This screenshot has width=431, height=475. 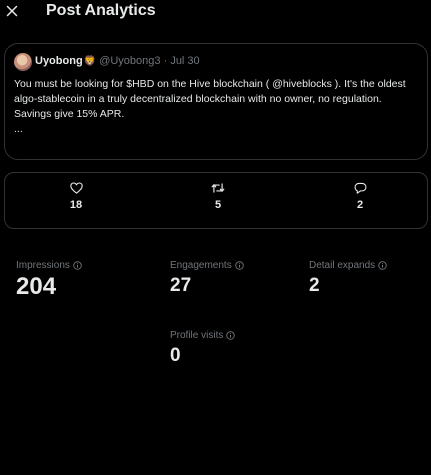 What do you see at coordinates (76, 205) in the screenshot?
I see `likes-count: 18` at bounding box center [76, 205].